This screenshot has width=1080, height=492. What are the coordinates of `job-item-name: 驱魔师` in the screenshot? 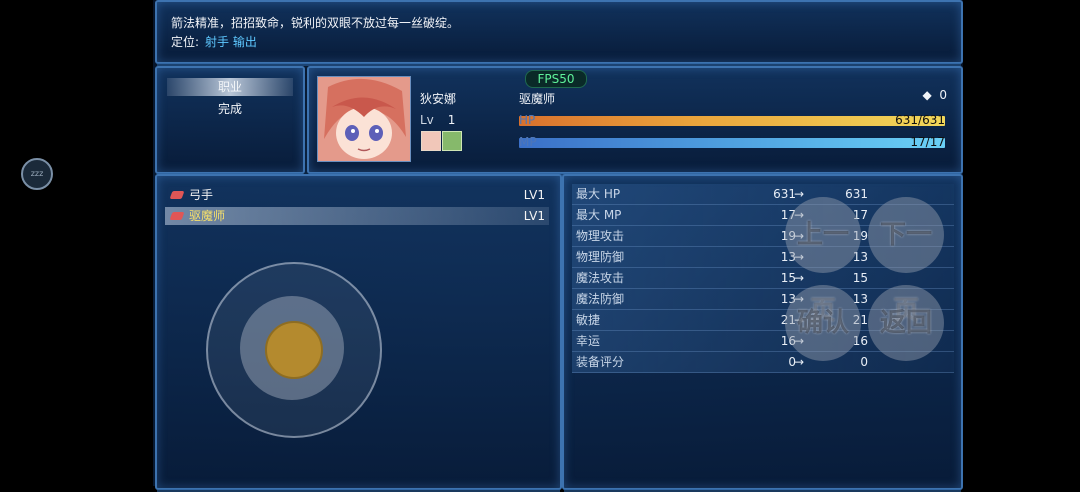 It's located at (207, 216).